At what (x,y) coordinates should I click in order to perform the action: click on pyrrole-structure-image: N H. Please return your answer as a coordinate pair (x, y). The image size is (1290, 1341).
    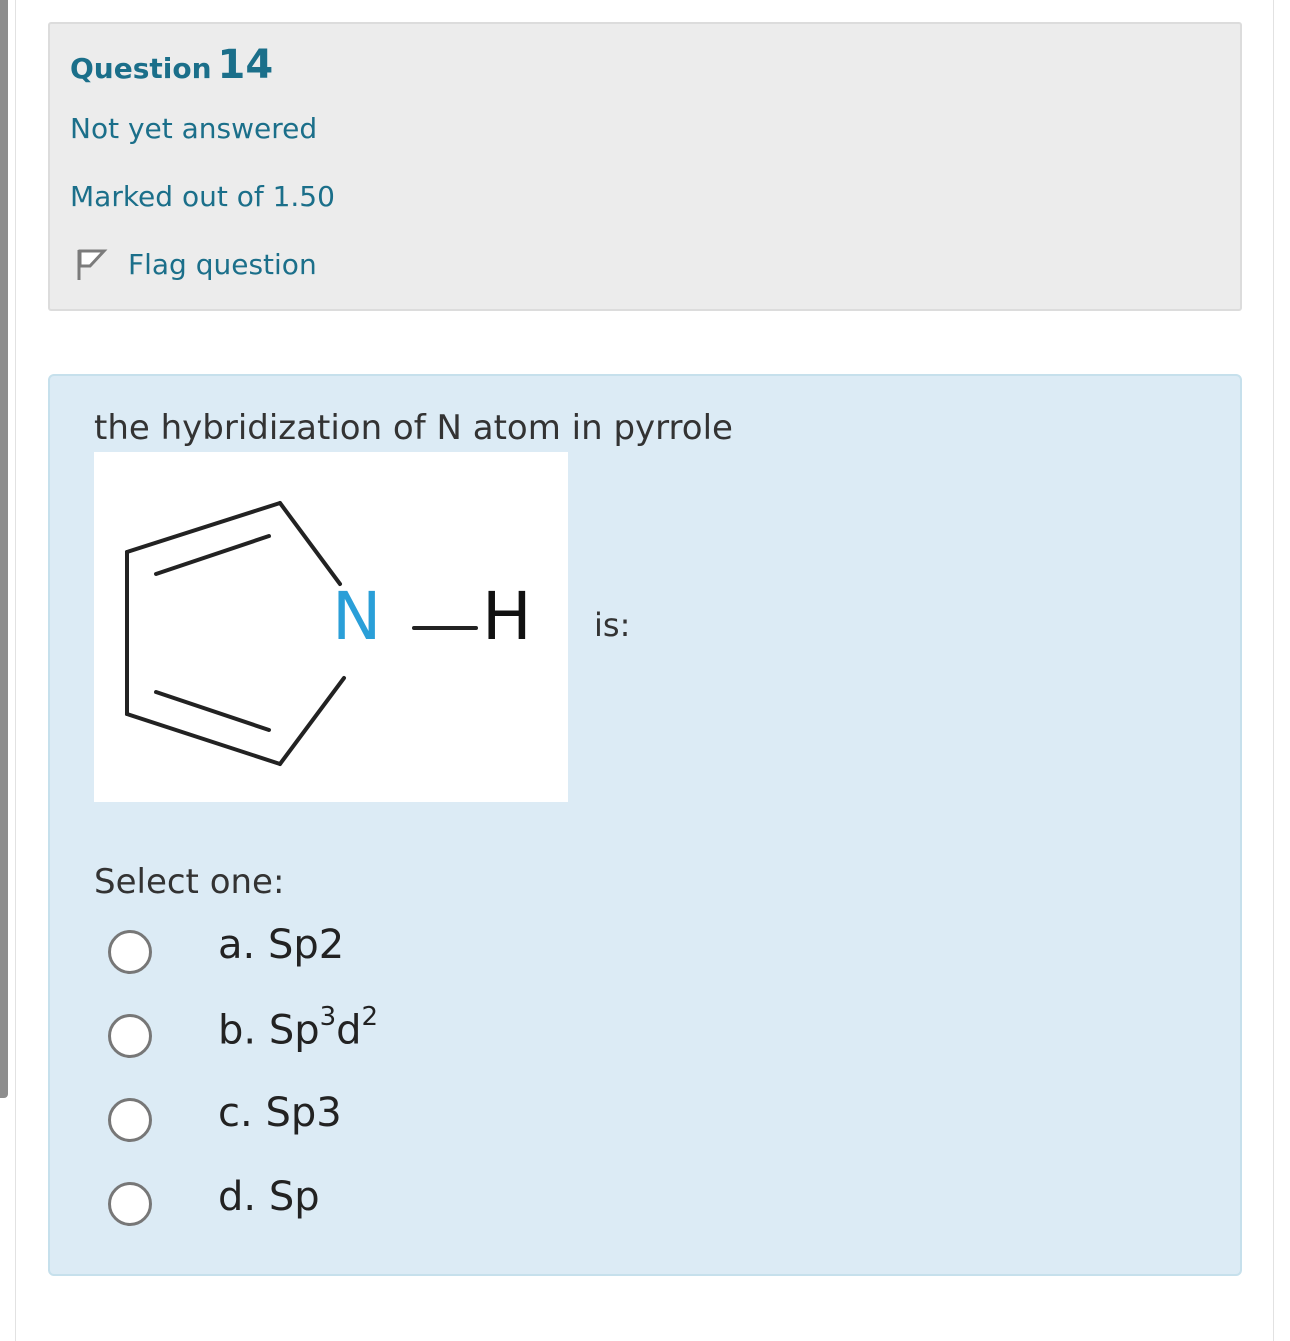
    Looking at the image, I should click on (331, 627).